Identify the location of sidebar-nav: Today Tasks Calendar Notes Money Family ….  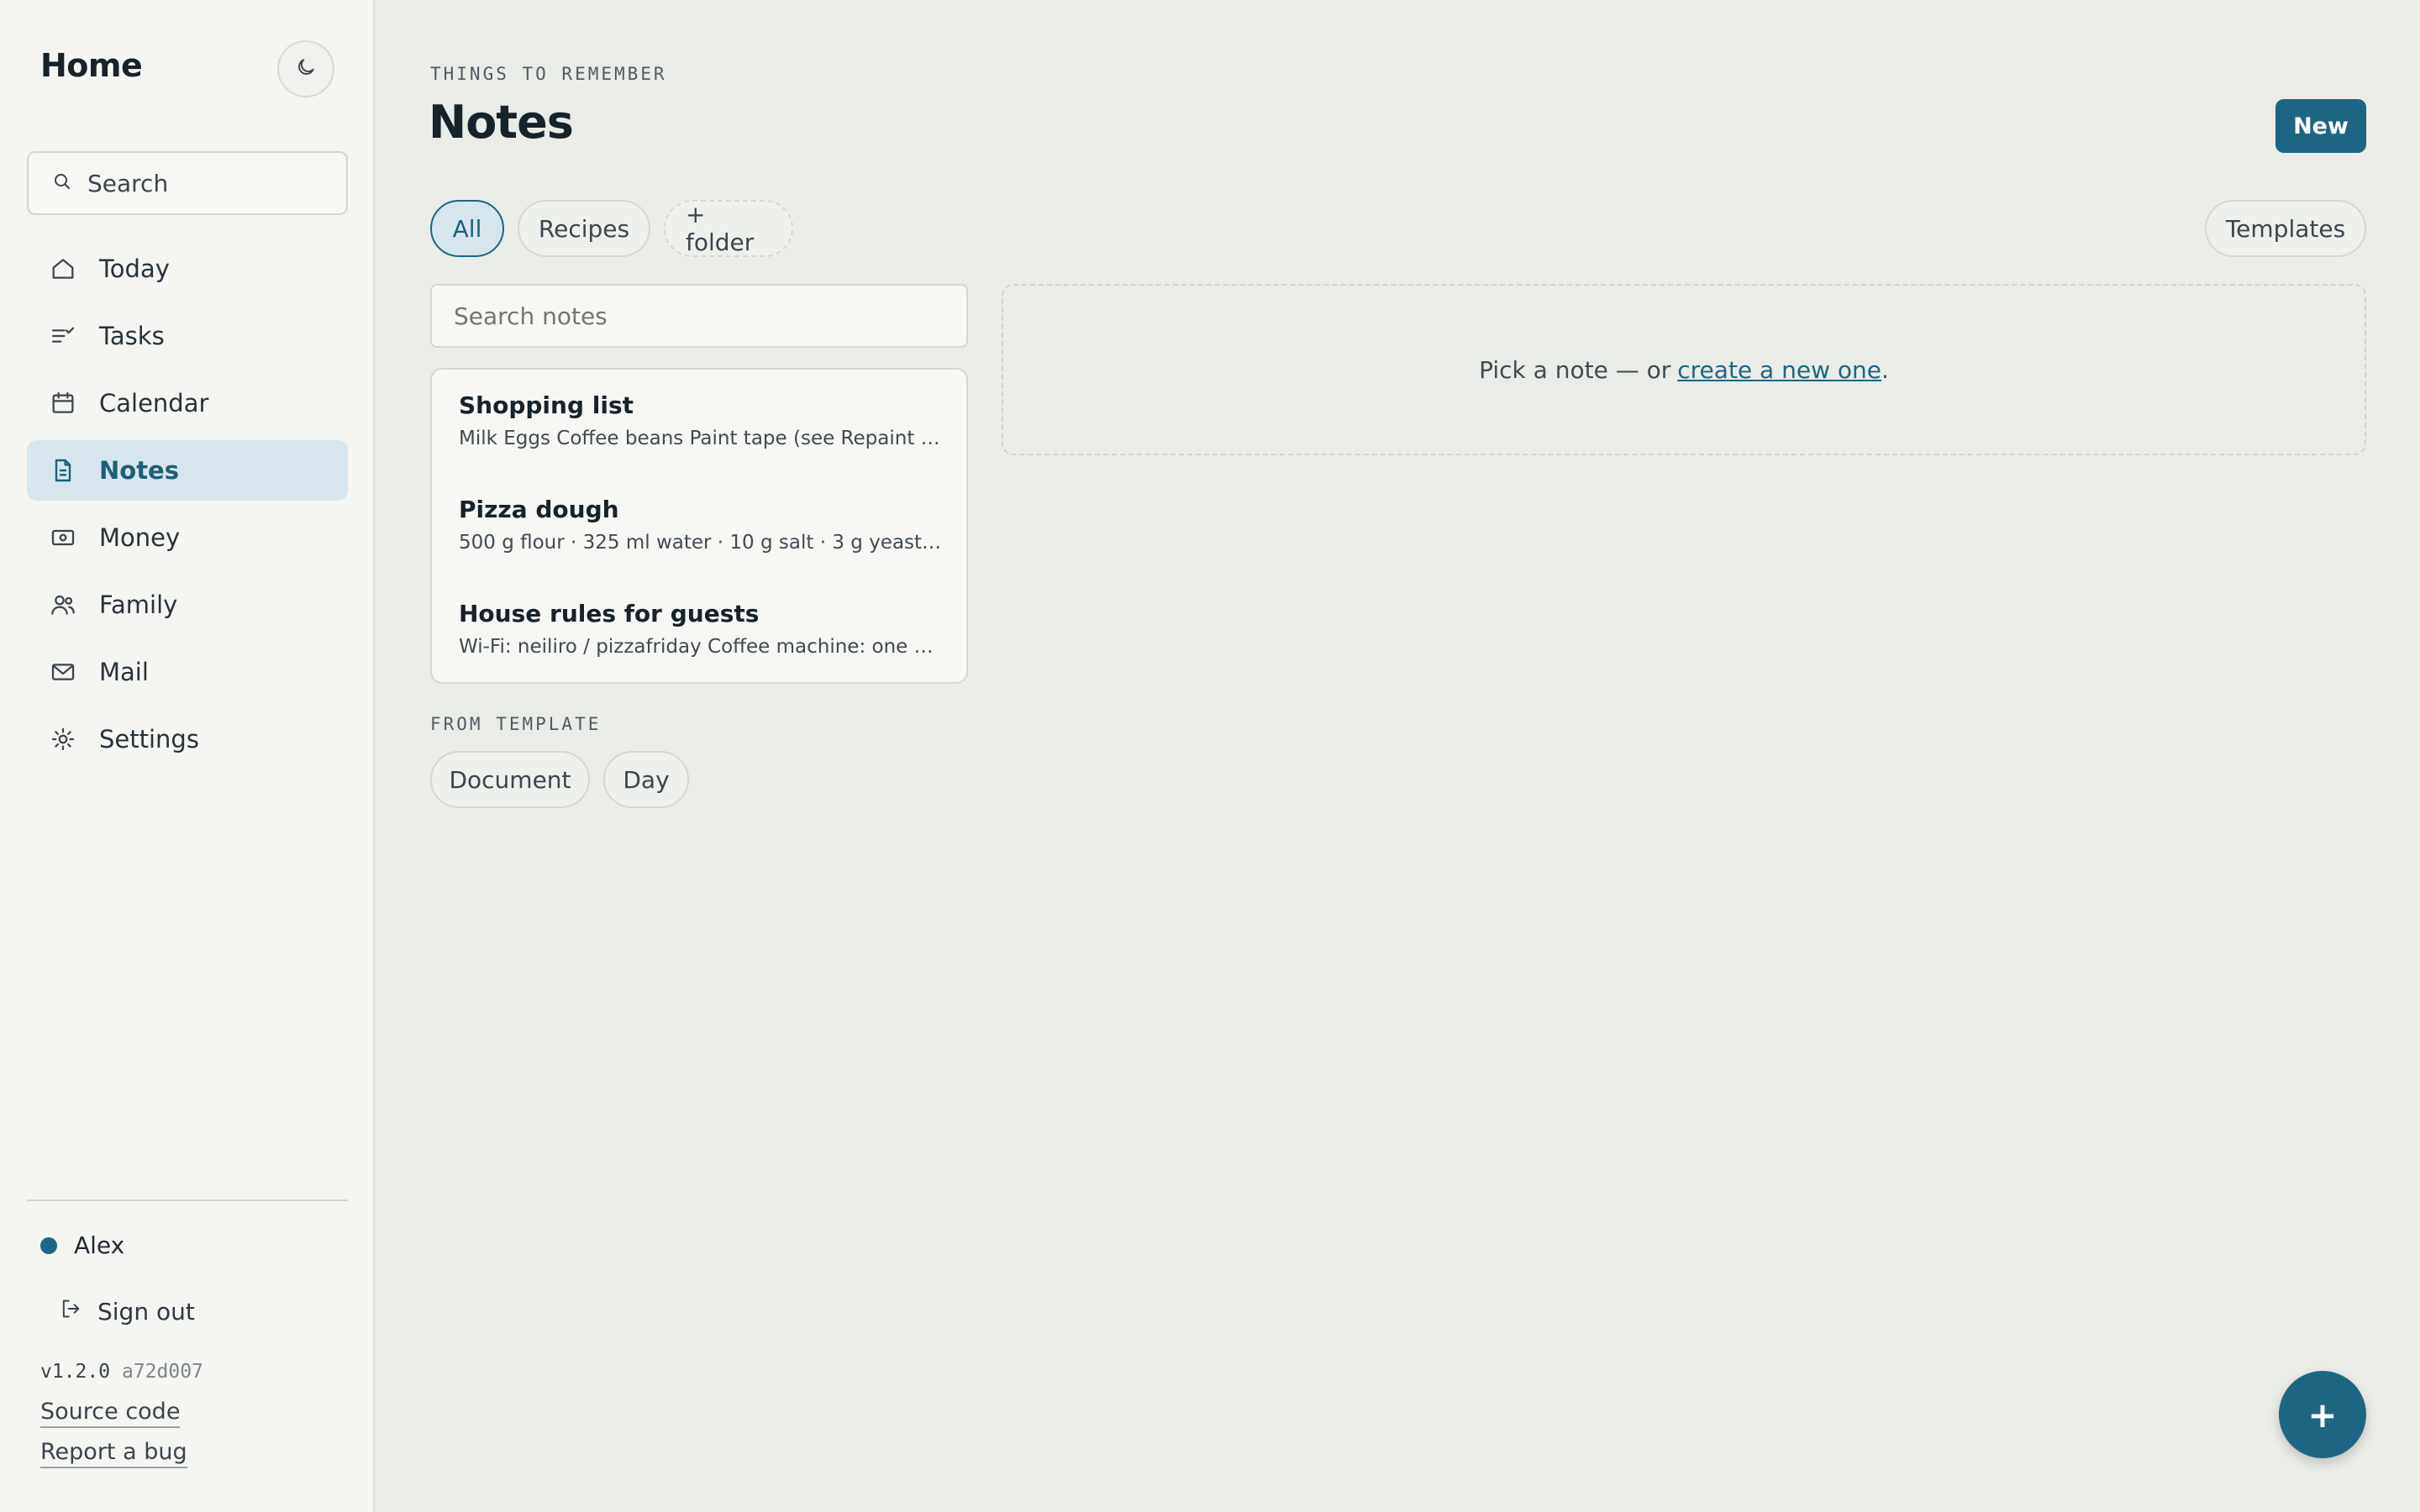
(187, 507).